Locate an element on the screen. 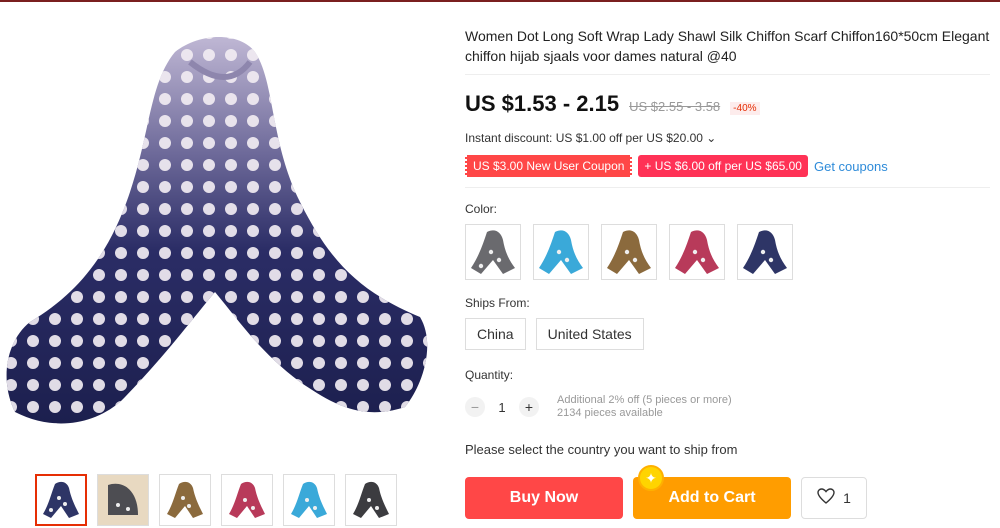  thumbnail-charcoal is located at coordinates (371, 500).